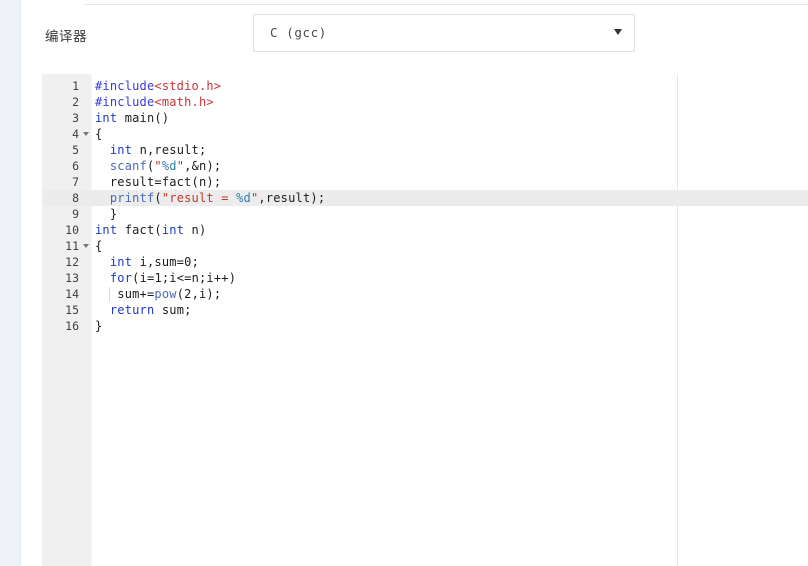  Describe the element at coordinates (75, 86) in the screenshot. I see `line-number: 1` at that location.